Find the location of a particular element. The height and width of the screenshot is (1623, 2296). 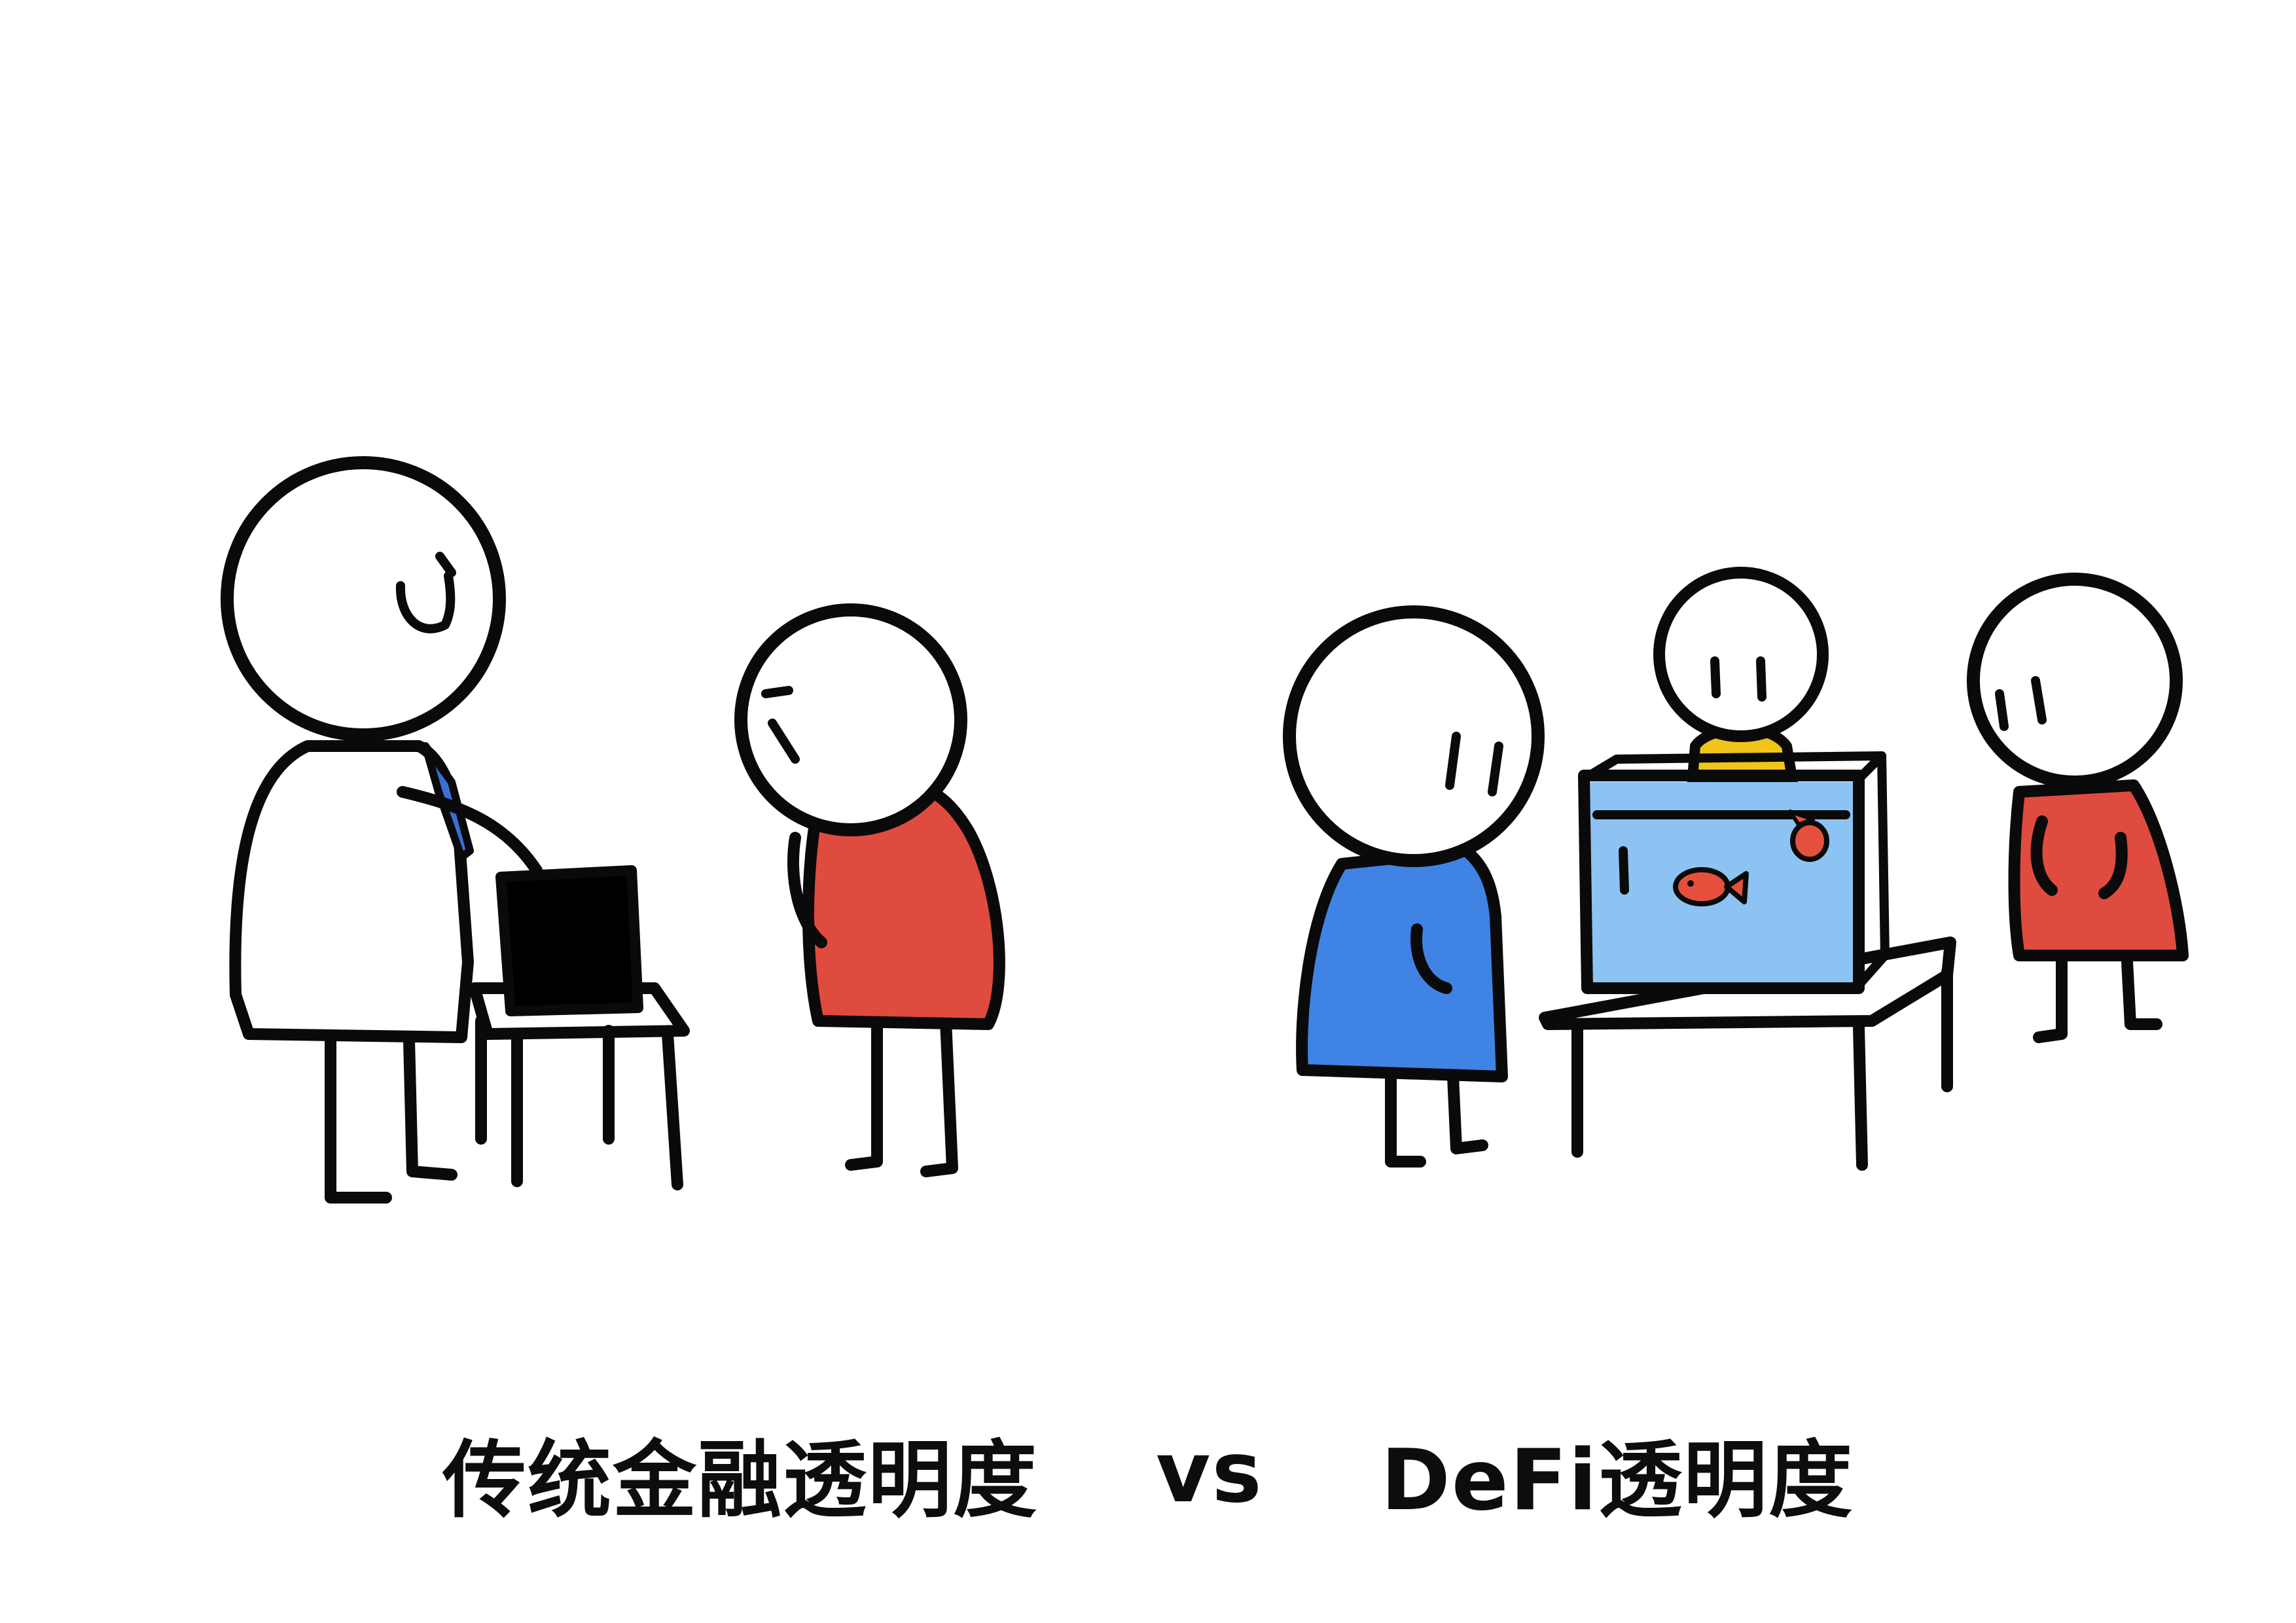

fish-tank-icon is located at coordinates (1734, 872).